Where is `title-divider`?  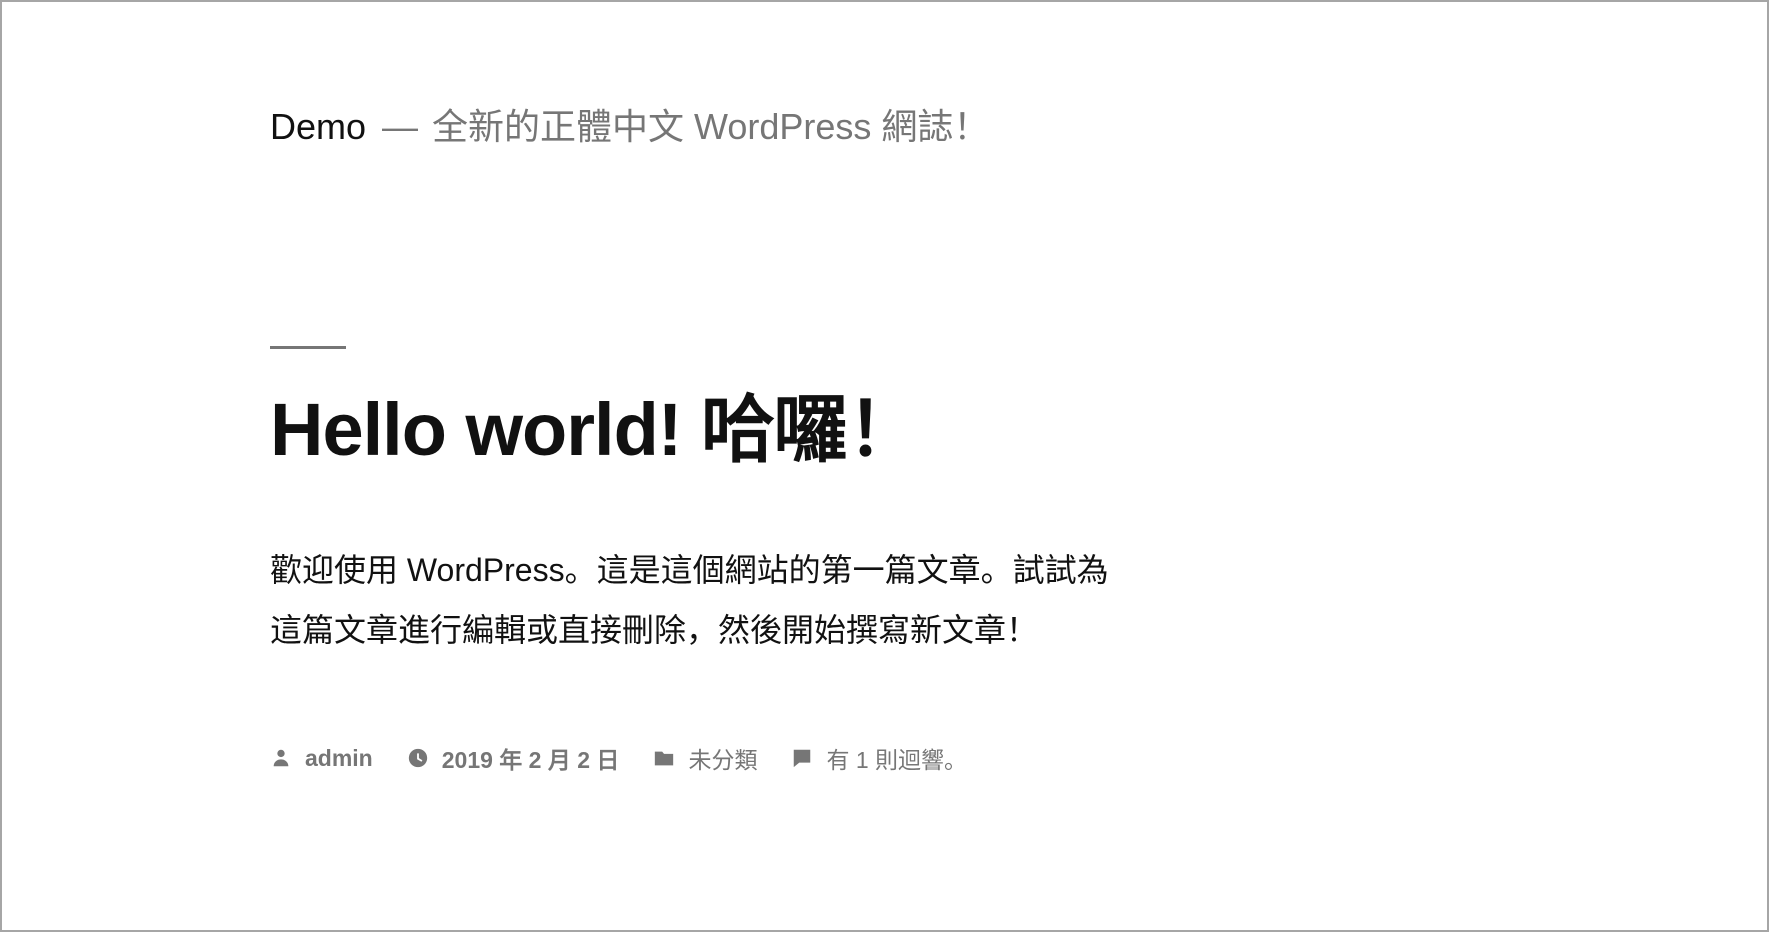
title-divider is located at coordinates (308, 347).